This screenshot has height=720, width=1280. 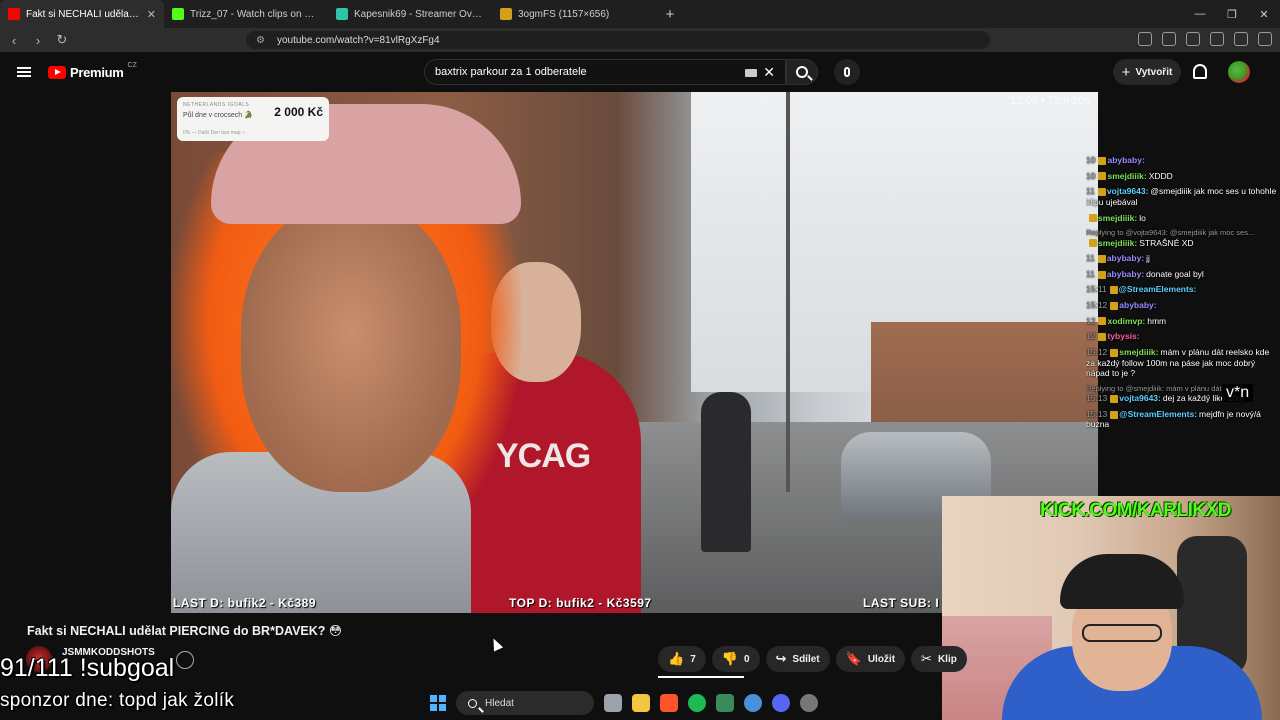 I want to click on last-sub-text: LAST SUB: I, so click(x=901, y=603).